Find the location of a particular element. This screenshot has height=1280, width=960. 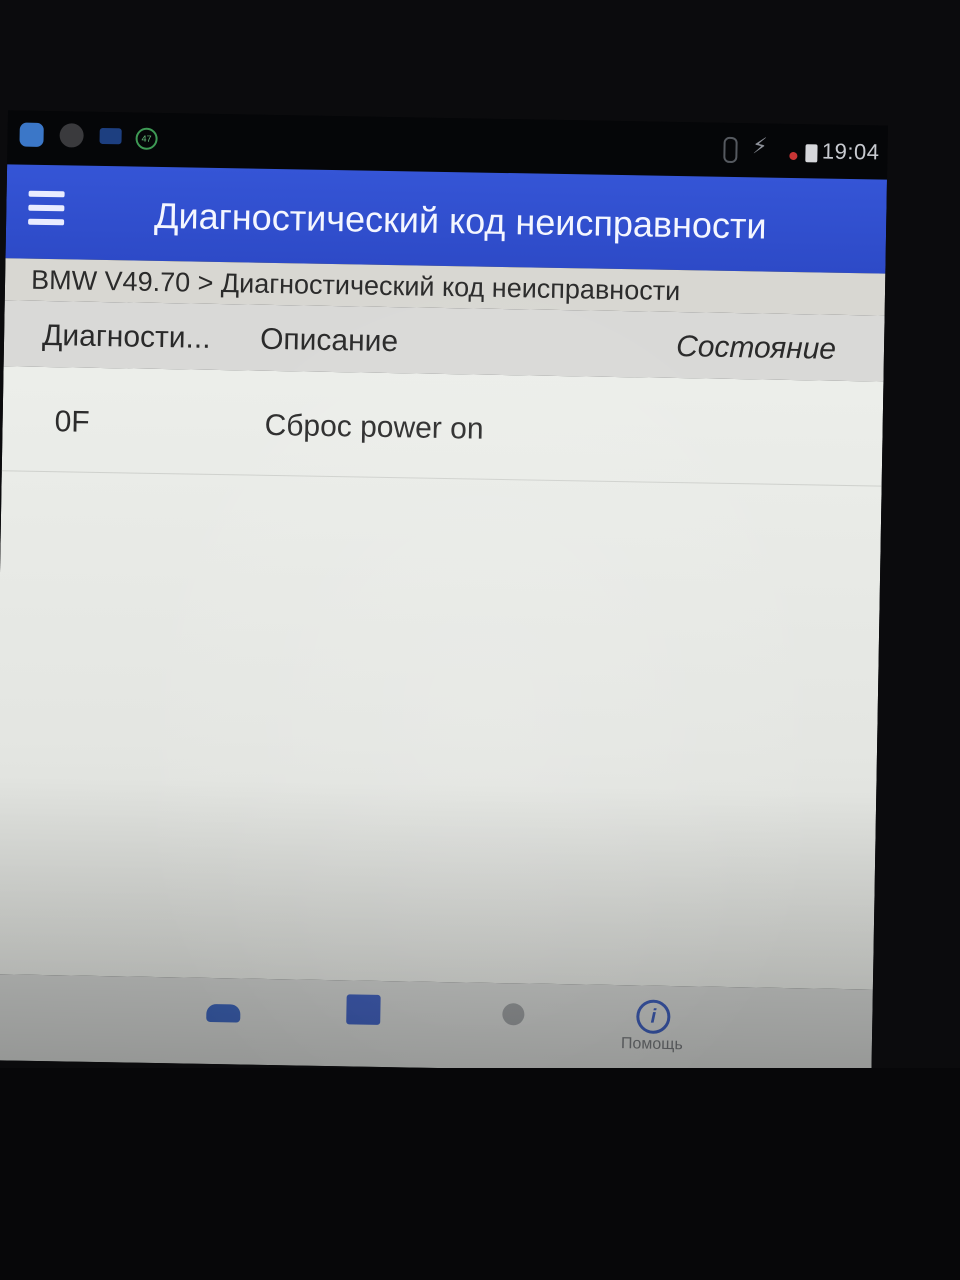

nav-vehicle-button is located at coordinates (222, 1021).